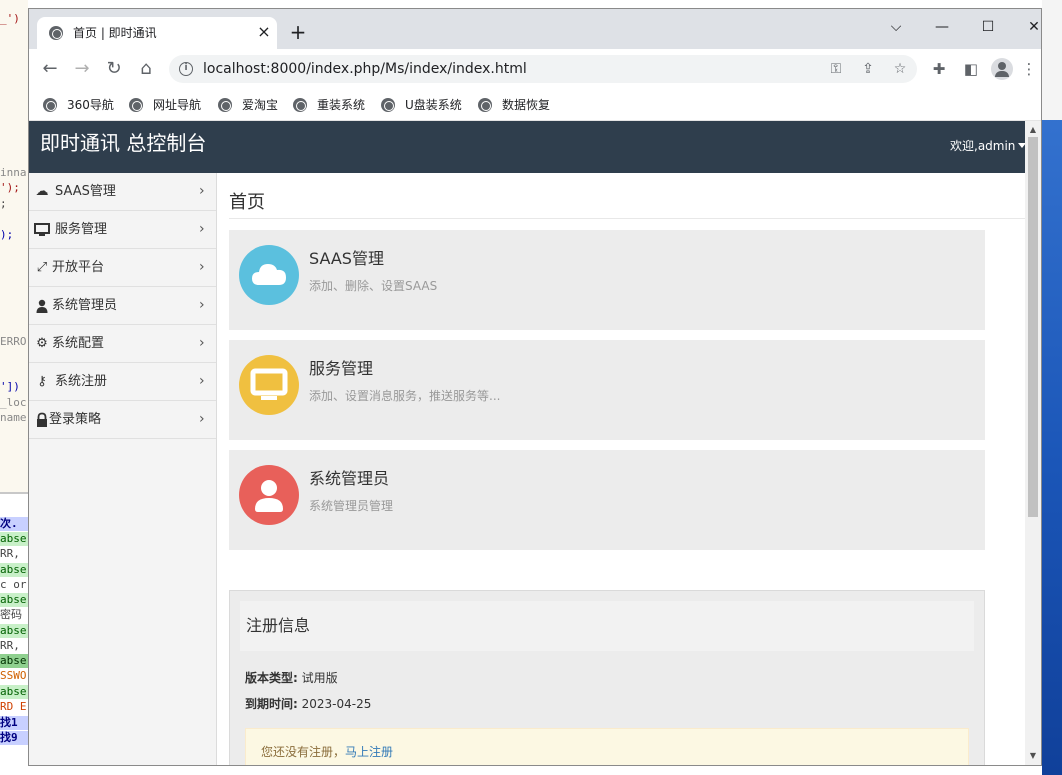 The height and width of the screenshot is (775, 1062). I want to click on scrollbar-thumb, so click(1033, 327).